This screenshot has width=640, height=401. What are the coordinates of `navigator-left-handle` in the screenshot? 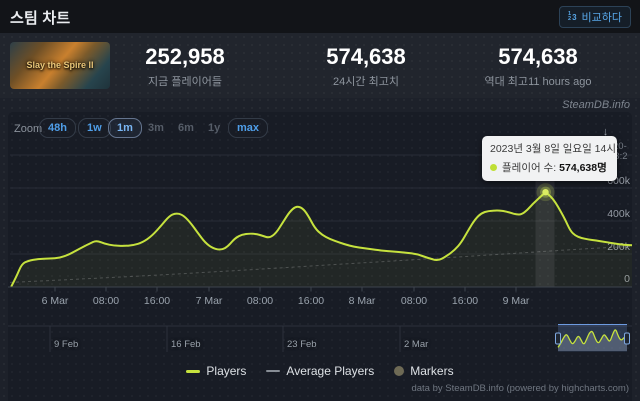 It's located at (558, 338).